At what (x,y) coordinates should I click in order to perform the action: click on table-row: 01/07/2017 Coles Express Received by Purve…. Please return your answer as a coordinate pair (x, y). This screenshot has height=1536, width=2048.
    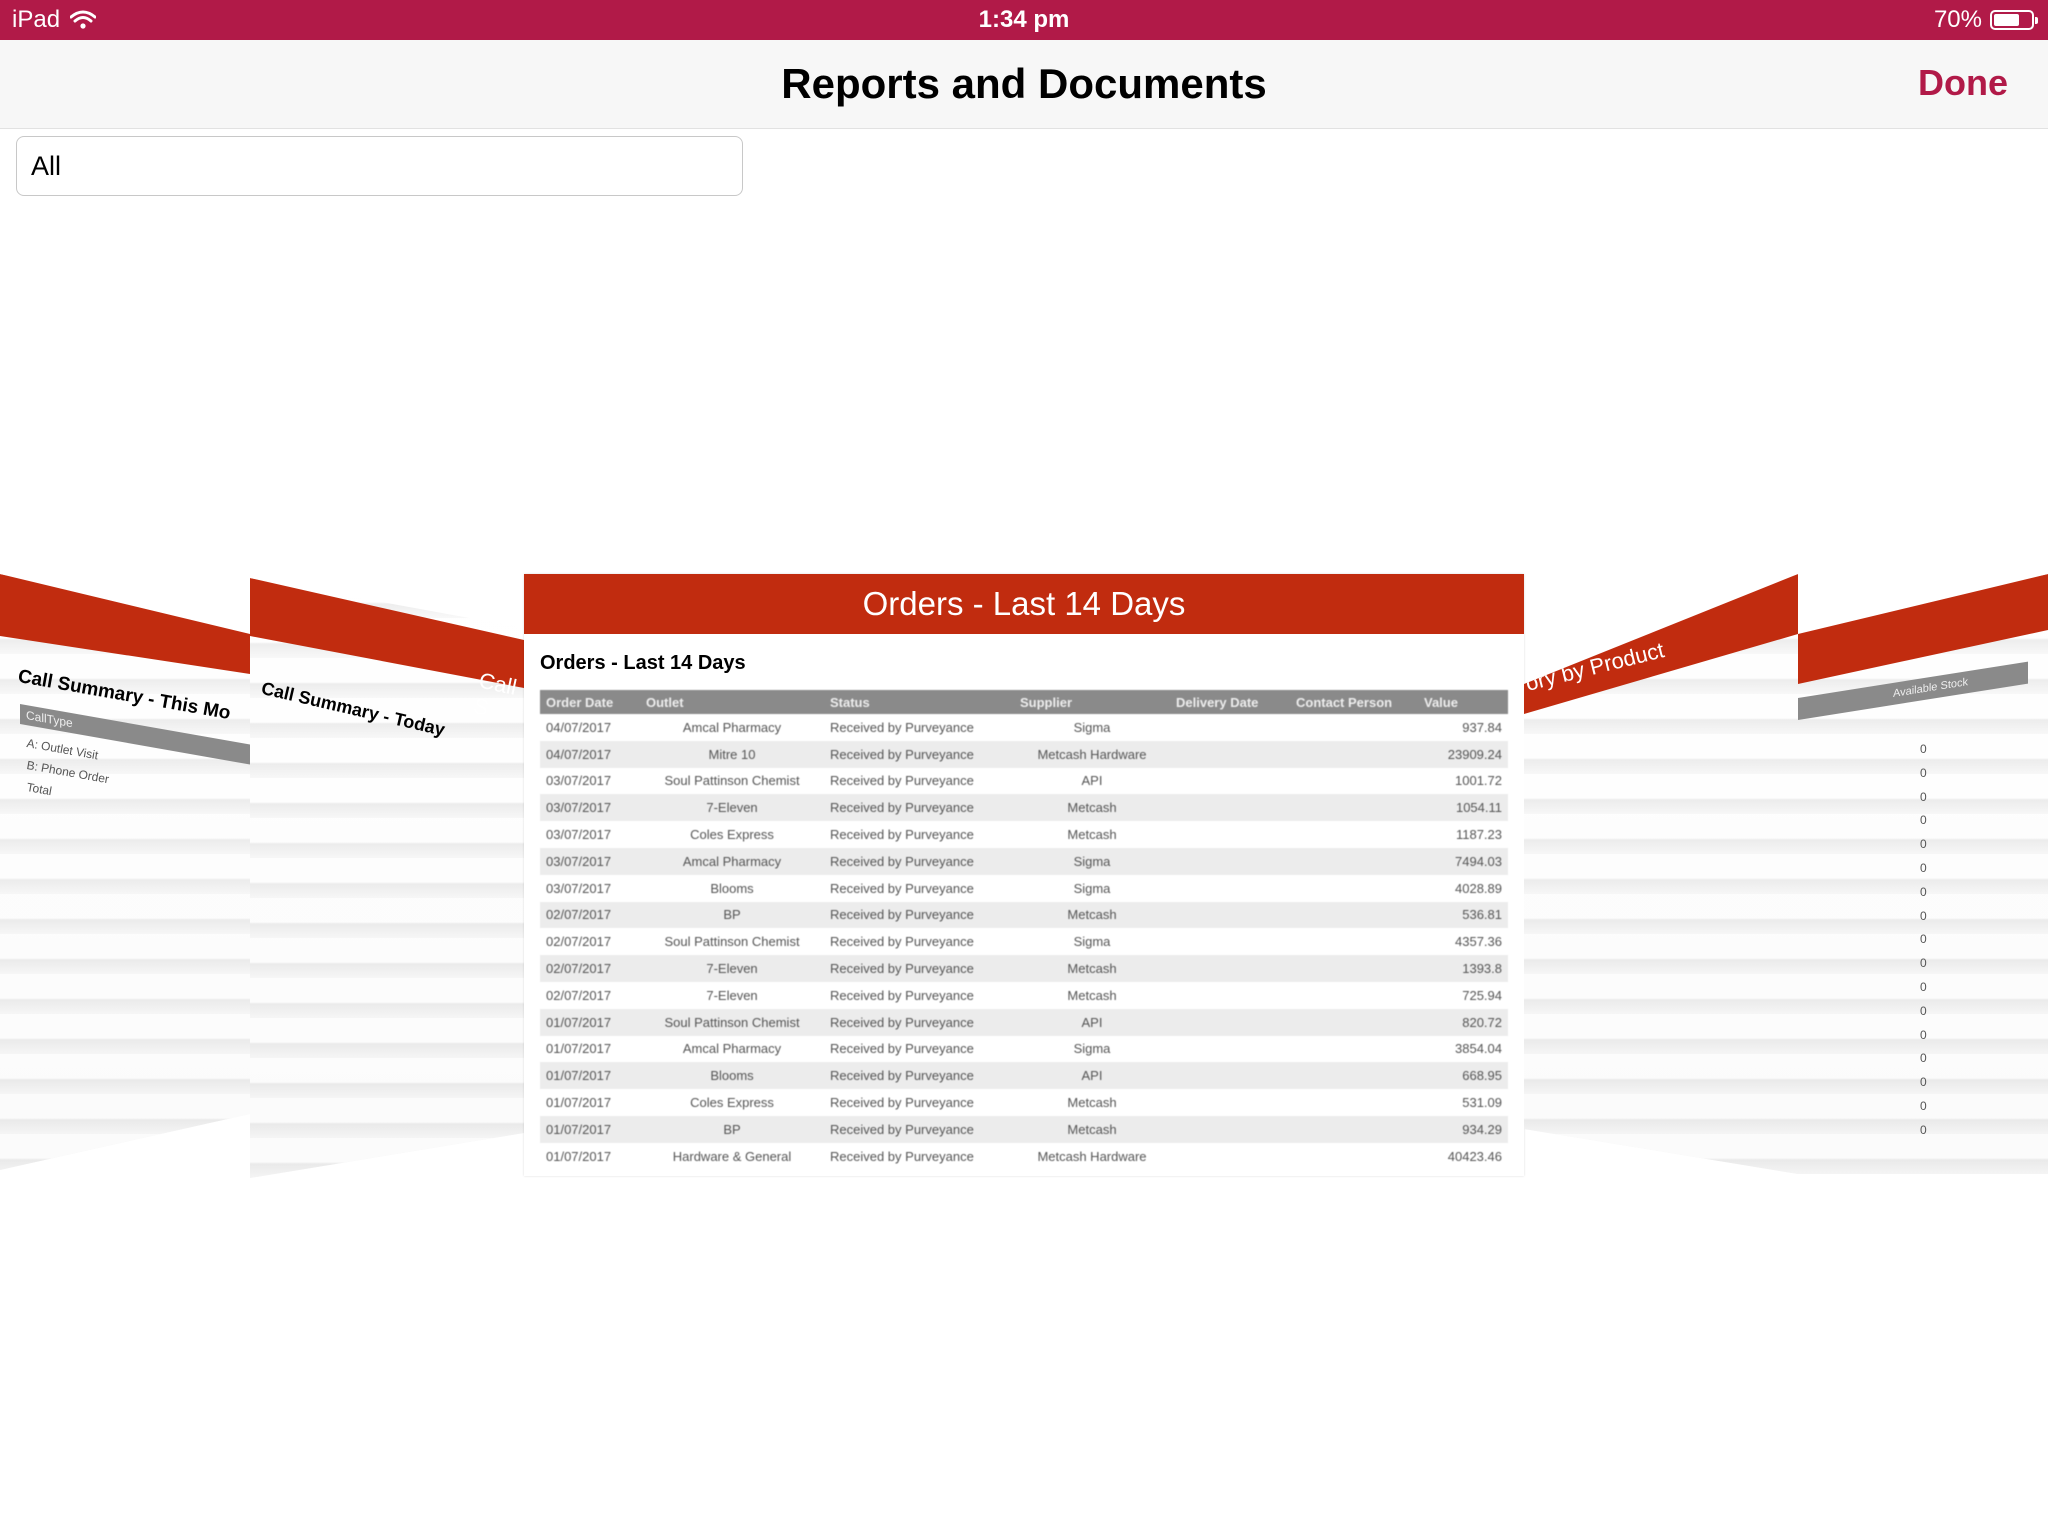
    Looking at the image, I should click on (1024, 1102).